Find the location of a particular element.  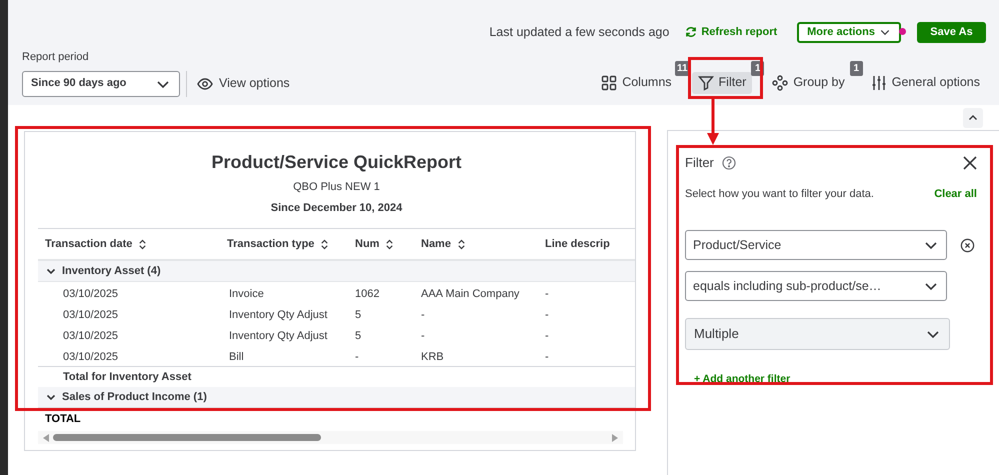

chevron-up-icon is located at coordinates (973, 117).